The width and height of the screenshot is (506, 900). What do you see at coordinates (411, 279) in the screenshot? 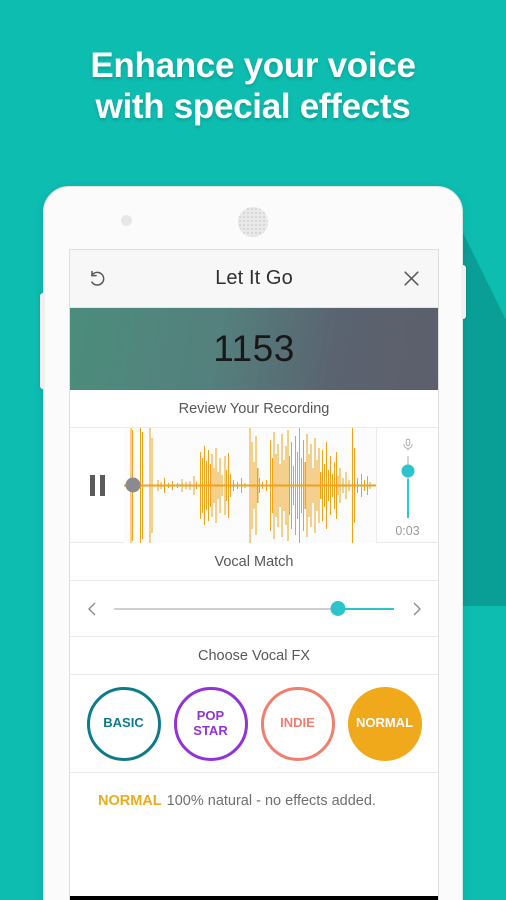
I see `close-icon` at bounding box center [411, 279].